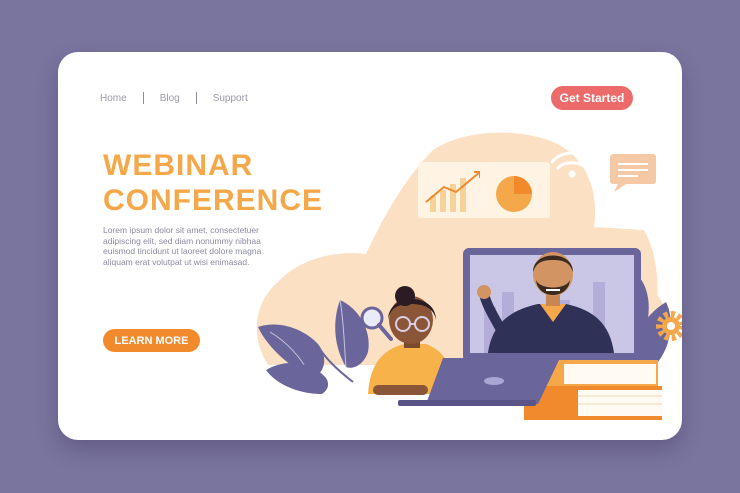 The image size is (740, 493). I want to click on nav-link-home: Home, so click(113, 98).